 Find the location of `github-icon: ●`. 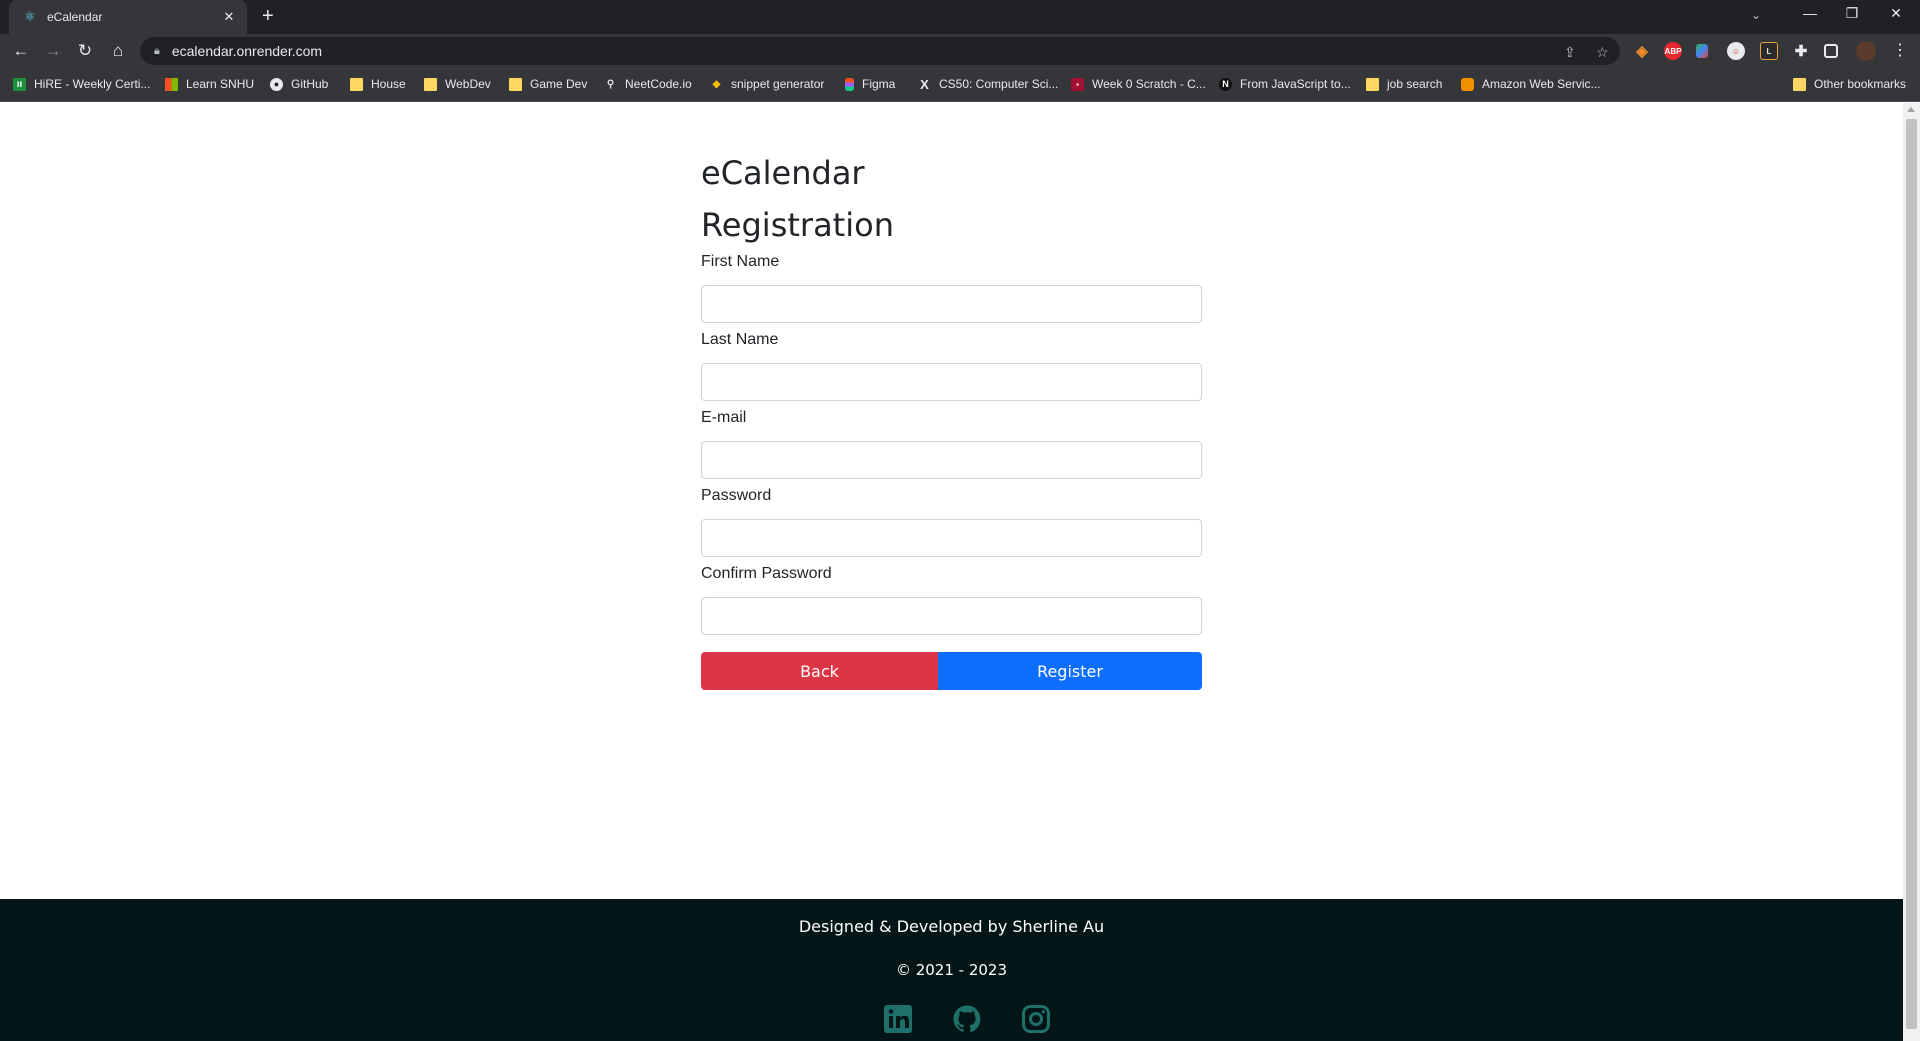

github-icon: ● is located at coordinates (276, 84).